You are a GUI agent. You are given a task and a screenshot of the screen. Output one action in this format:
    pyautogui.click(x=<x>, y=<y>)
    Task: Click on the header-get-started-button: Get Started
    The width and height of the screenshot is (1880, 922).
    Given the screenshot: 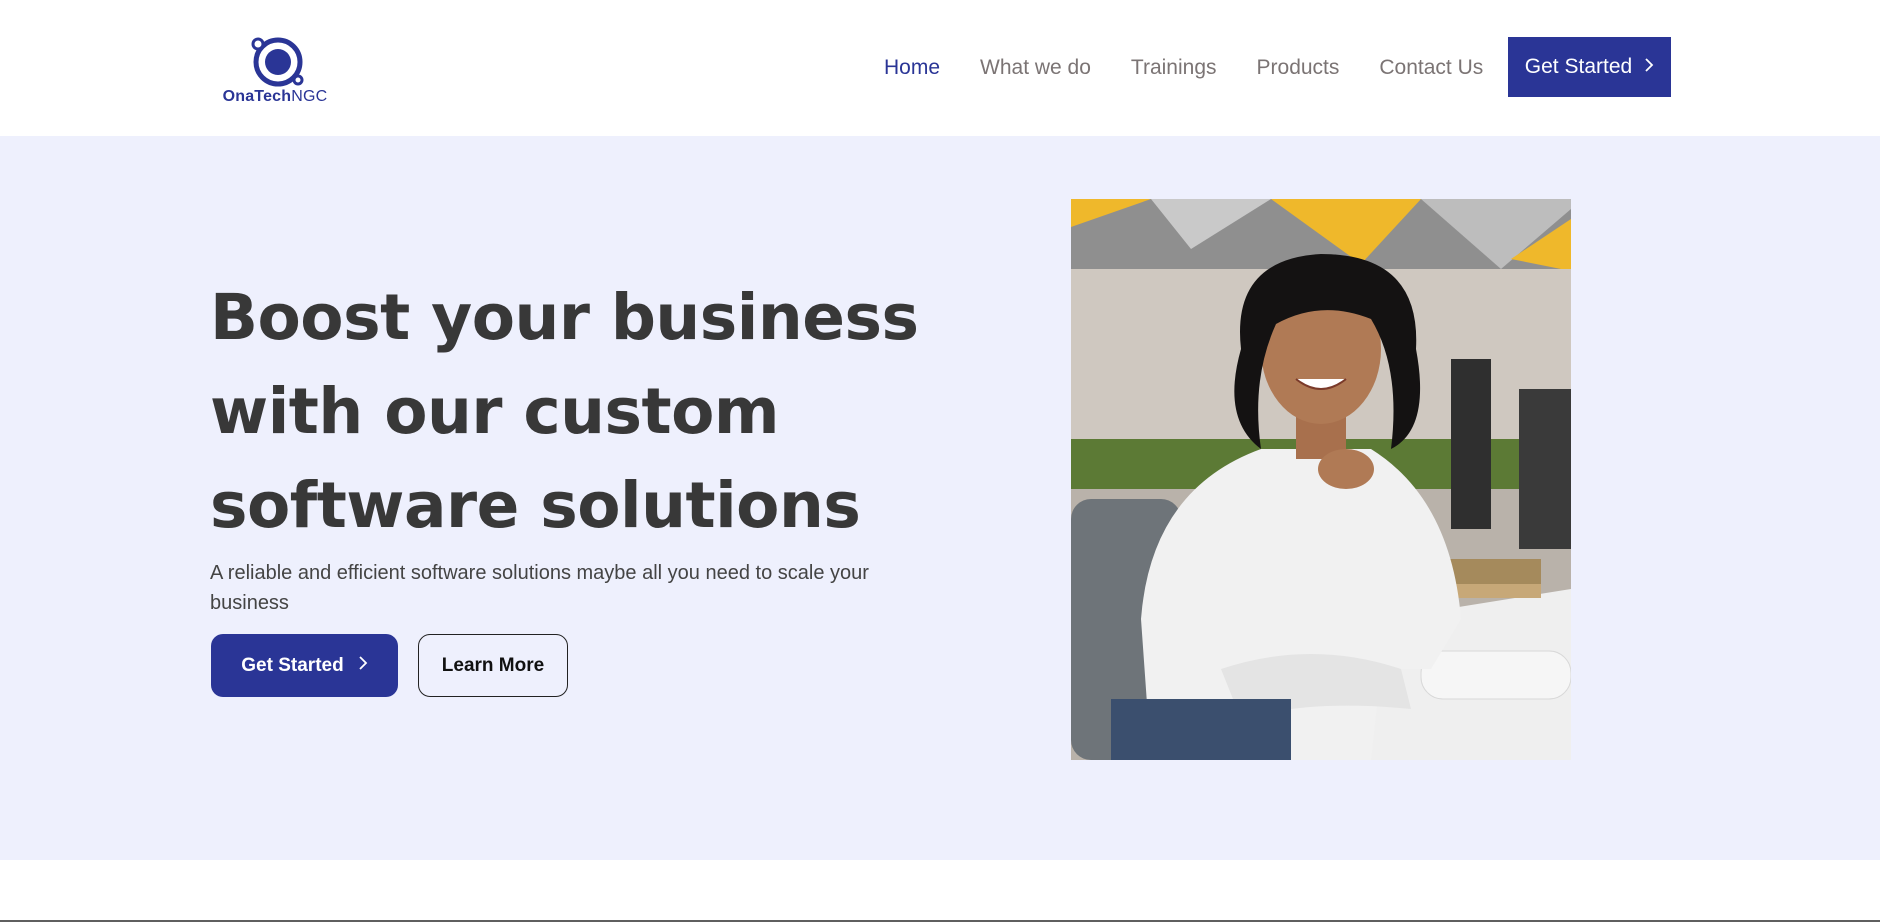 What is the action you would take?
    pyautogui.click(x=1589, y=67)
    